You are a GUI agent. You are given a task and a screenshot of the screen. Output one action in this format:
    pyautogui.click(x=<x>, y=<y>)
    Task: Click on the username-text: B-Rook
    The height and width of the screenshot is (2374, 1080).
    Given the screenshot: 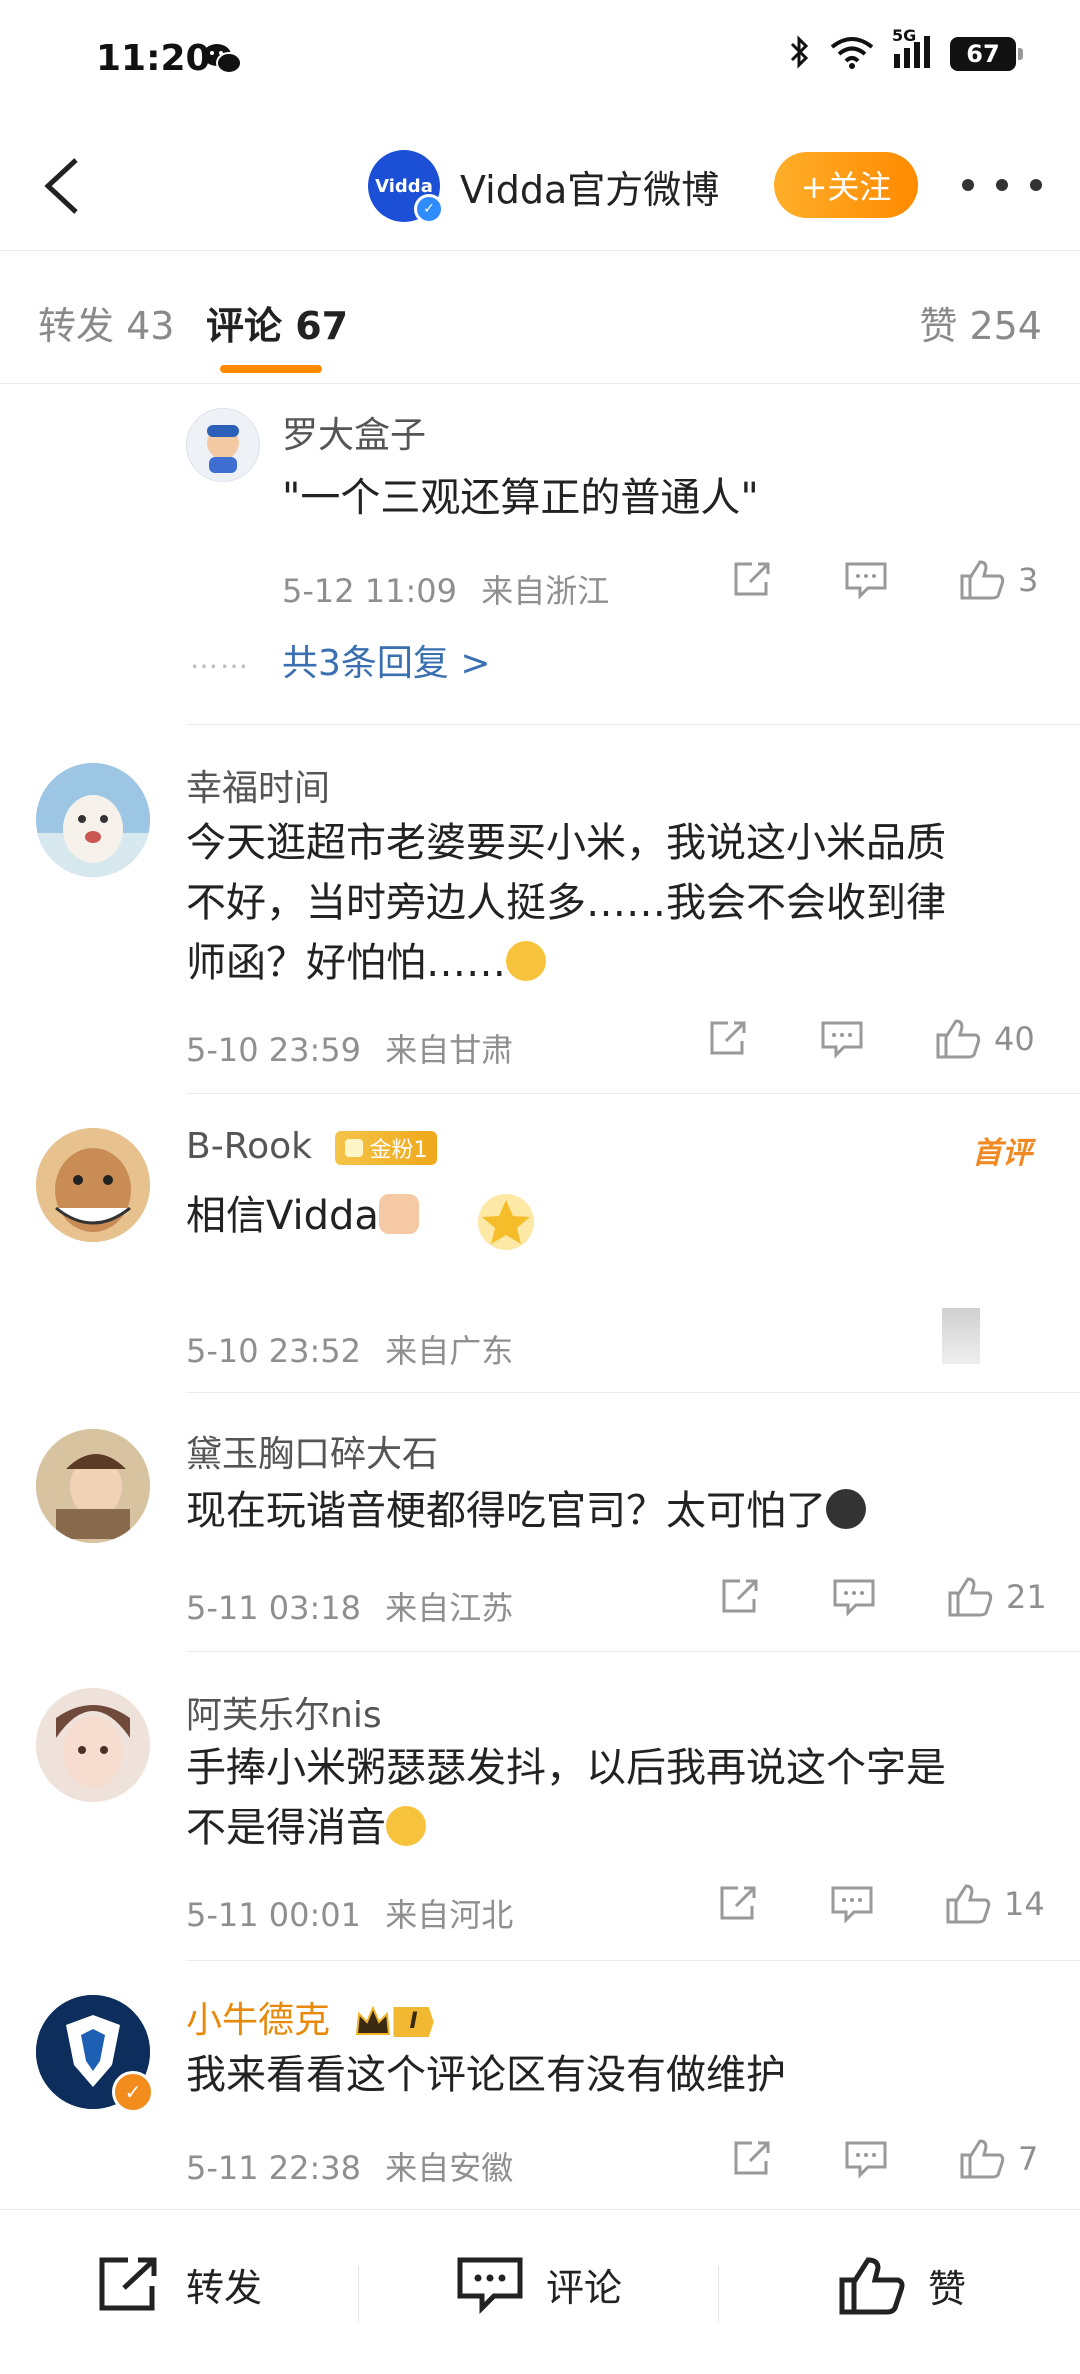 What is the action you would take?
    pyautogui.click(x=249, y=1146)
    